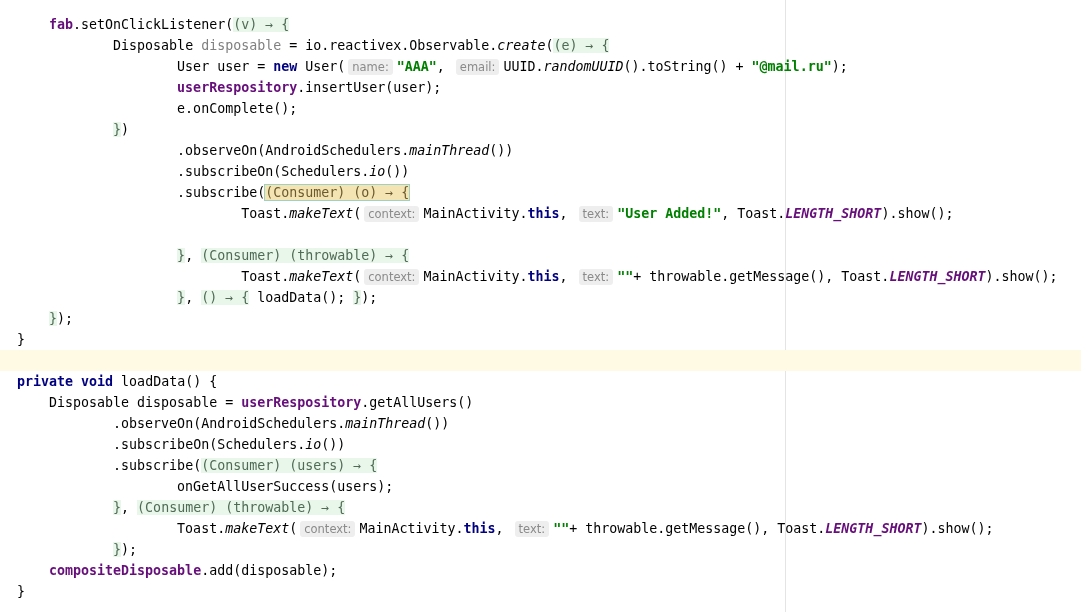 The height and width of the screenshot is (612, 1081). Describe the element at coordinates (369, 87) in the screenshot. I see `code-text: .insertUser(user);` at that location.